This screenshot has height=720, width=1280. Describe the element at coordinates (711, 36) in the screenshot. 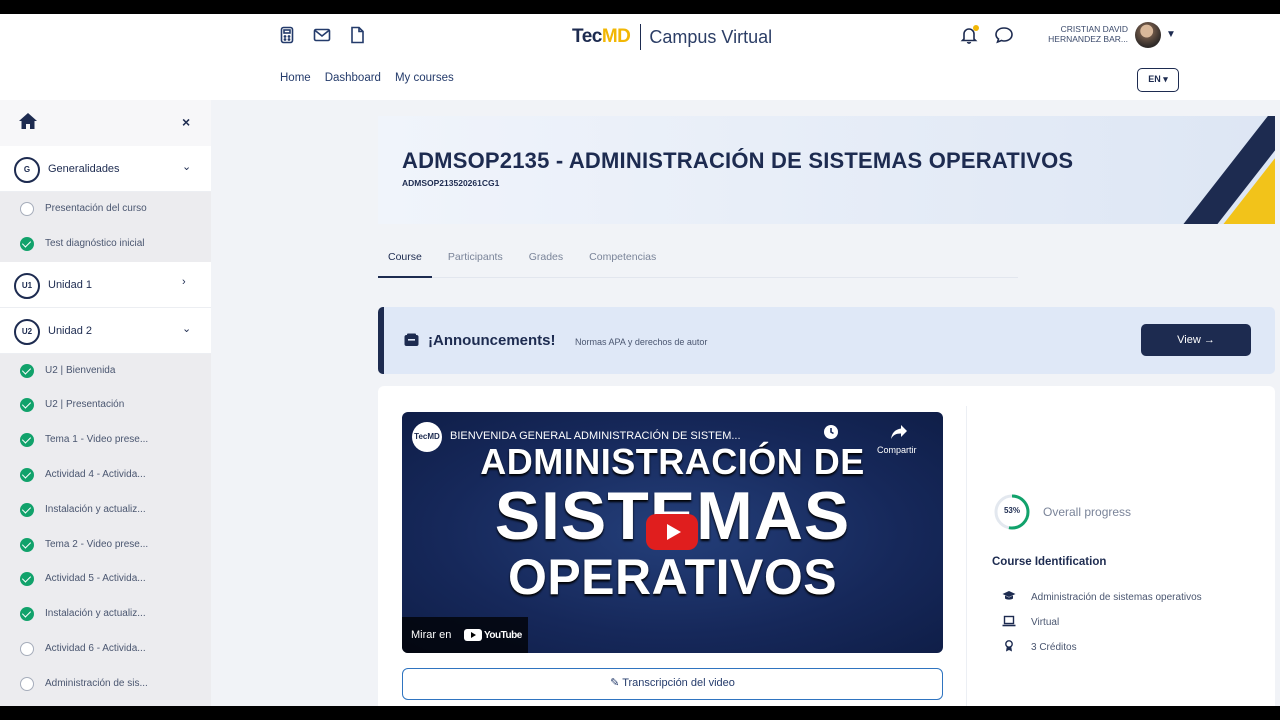

I see `site-name: Campus Virtual` at that location.